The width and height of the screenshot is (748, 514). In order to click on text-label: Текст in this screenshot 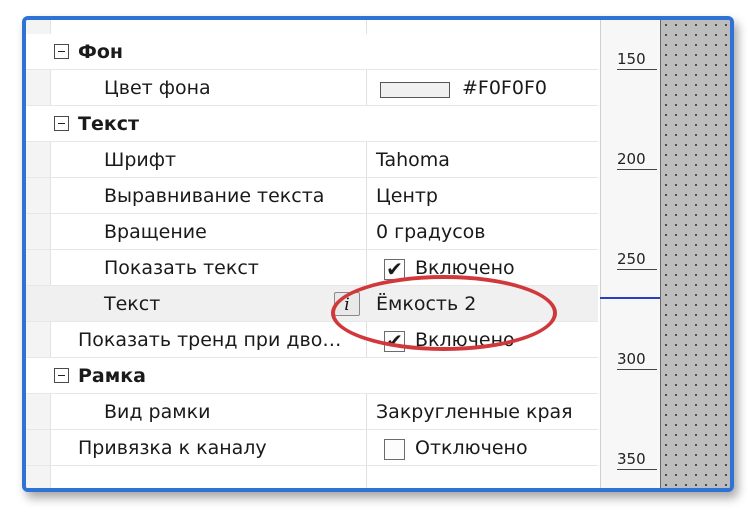, I will do `click(132, 304)`.